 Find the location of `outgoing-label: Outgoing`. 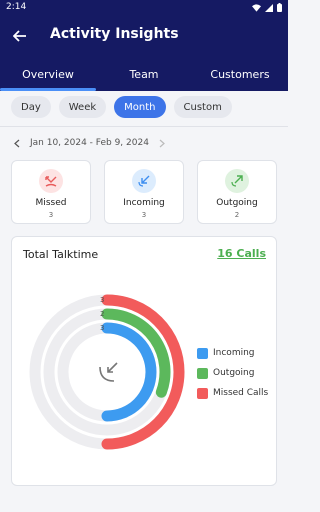

outgoing-label: Outgoing is located at coordinates (237, 203).